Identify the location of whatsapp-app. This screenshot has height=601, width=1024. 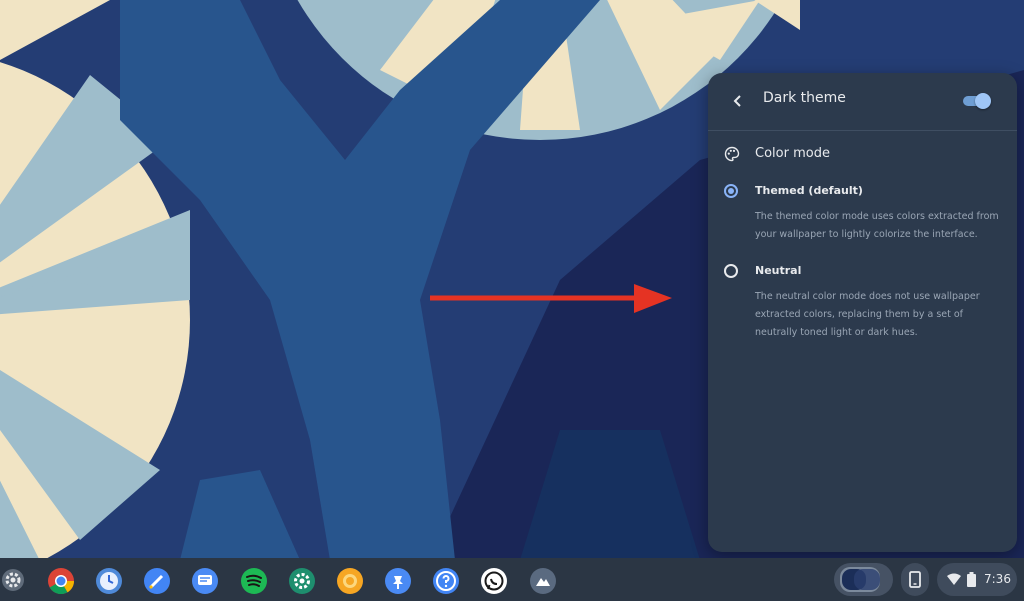
(493, 580).